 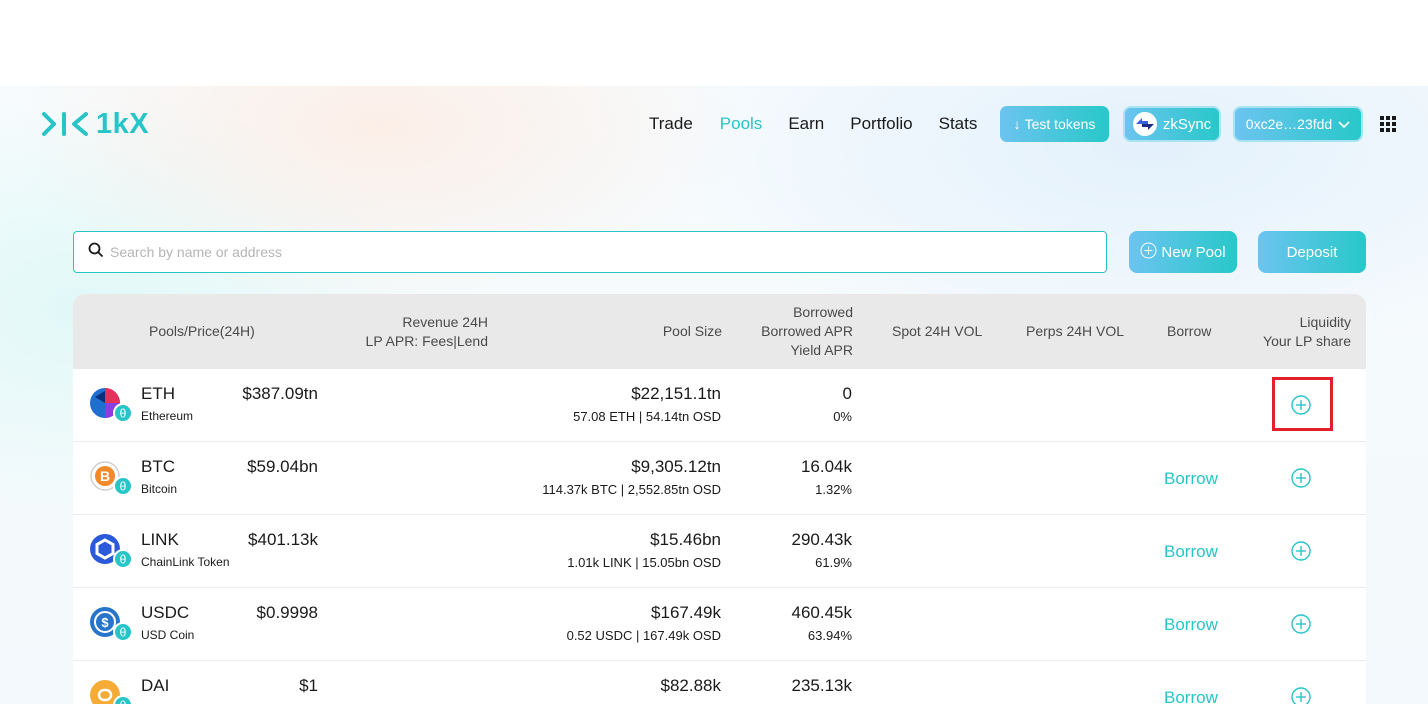 I want to click on borrowed-value: 0, so click(x=847, y=393).